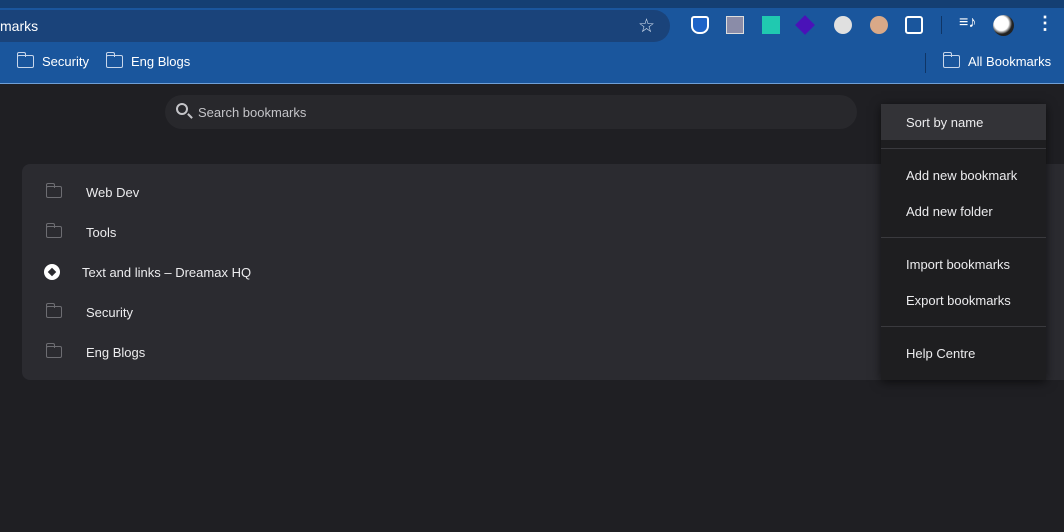  Describe the element at coordinates (1010, 61) in the screenshot. I see `all-bookmarks-label: All Bookmarks` at that location.